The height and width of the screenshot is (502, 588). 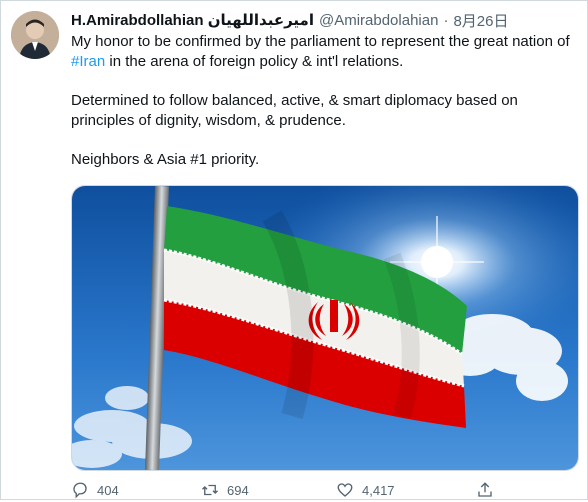 I want to click on share-button, so click(x=485, y=490).